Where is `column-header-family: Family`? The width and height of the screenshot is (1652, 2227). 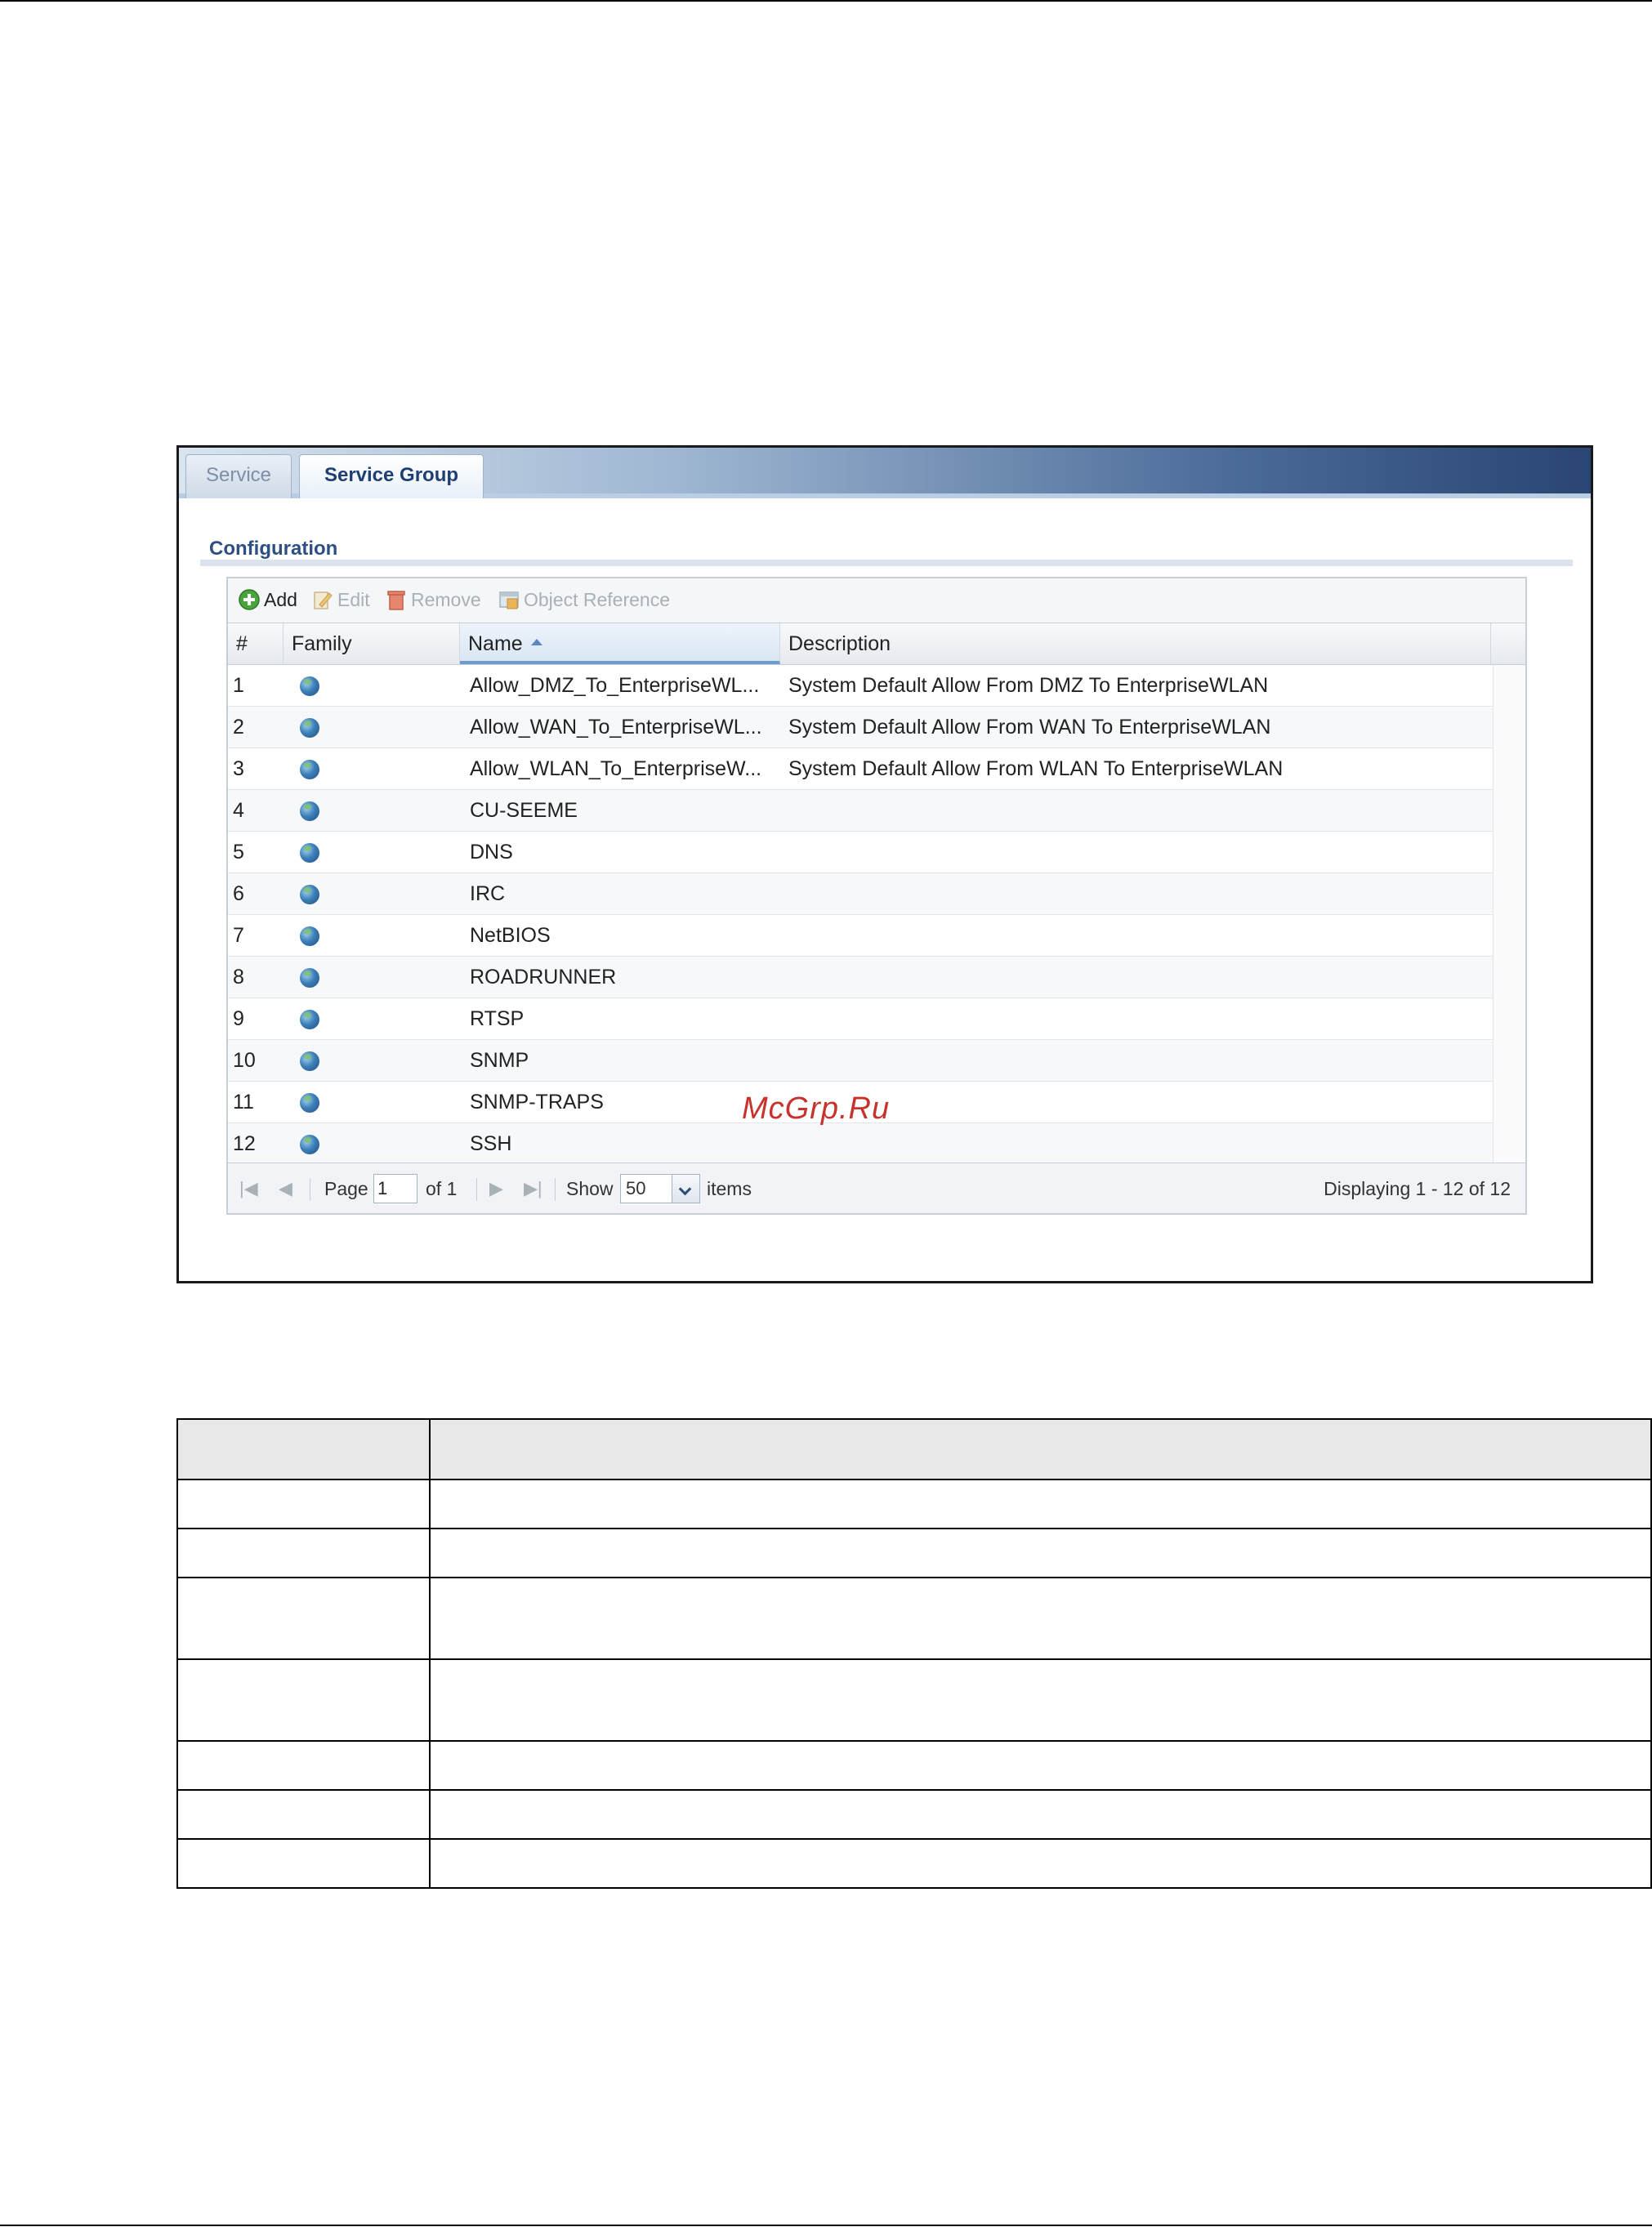 column-header-family: Family is located at coordinates (372, 643).